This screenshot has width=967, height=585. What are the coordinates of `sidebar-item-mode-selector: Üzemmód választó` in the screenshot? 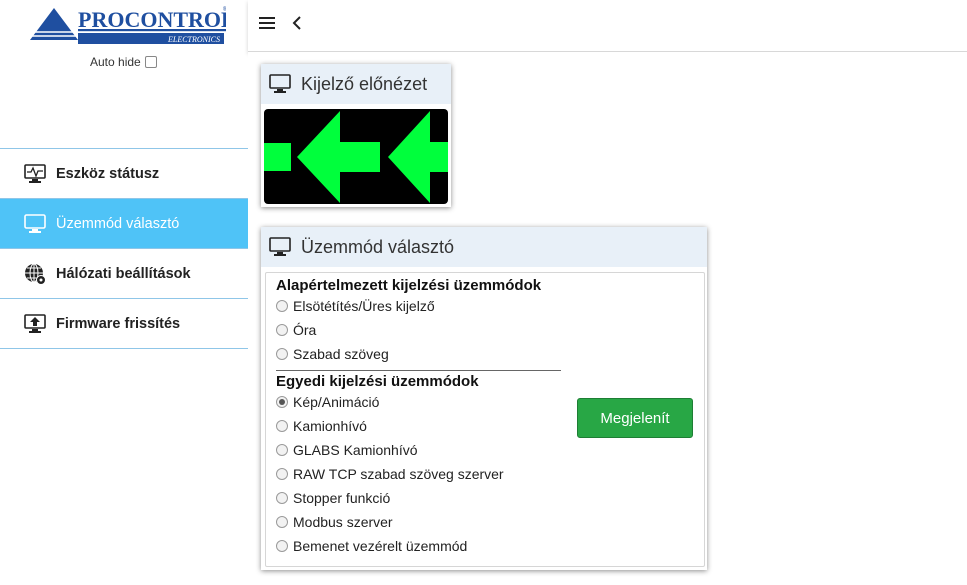 It's located at (124, 224).